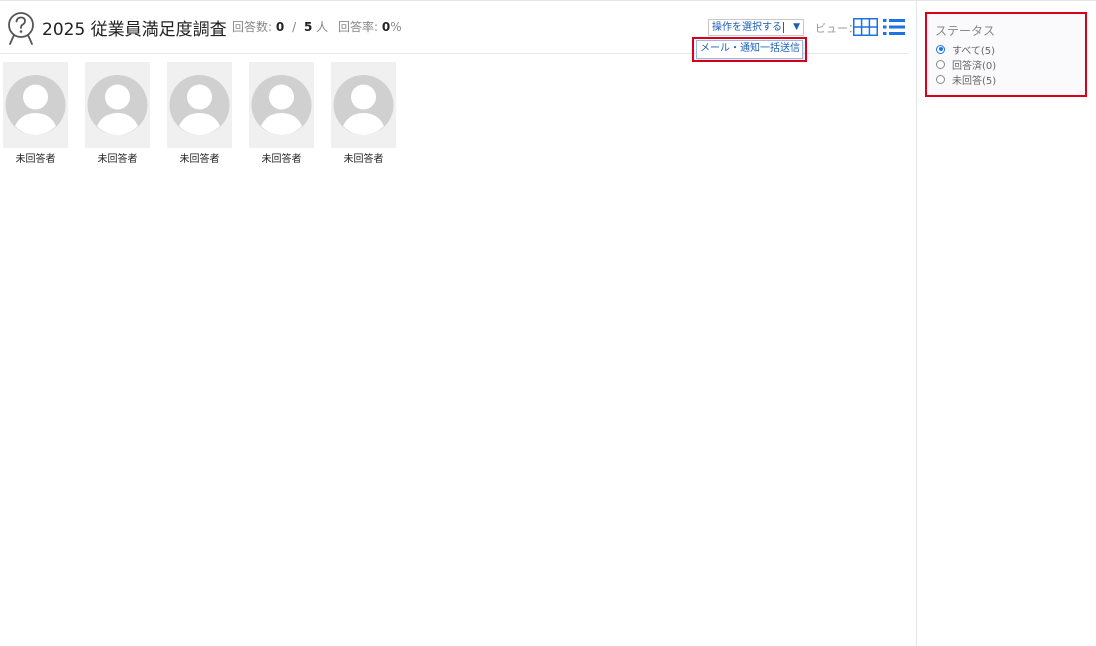 The image size is (1096, 646). Describe the element at coordinates (747, 27) in the screenshot. I see `operation-select-value: 操作を選択する` at that location.